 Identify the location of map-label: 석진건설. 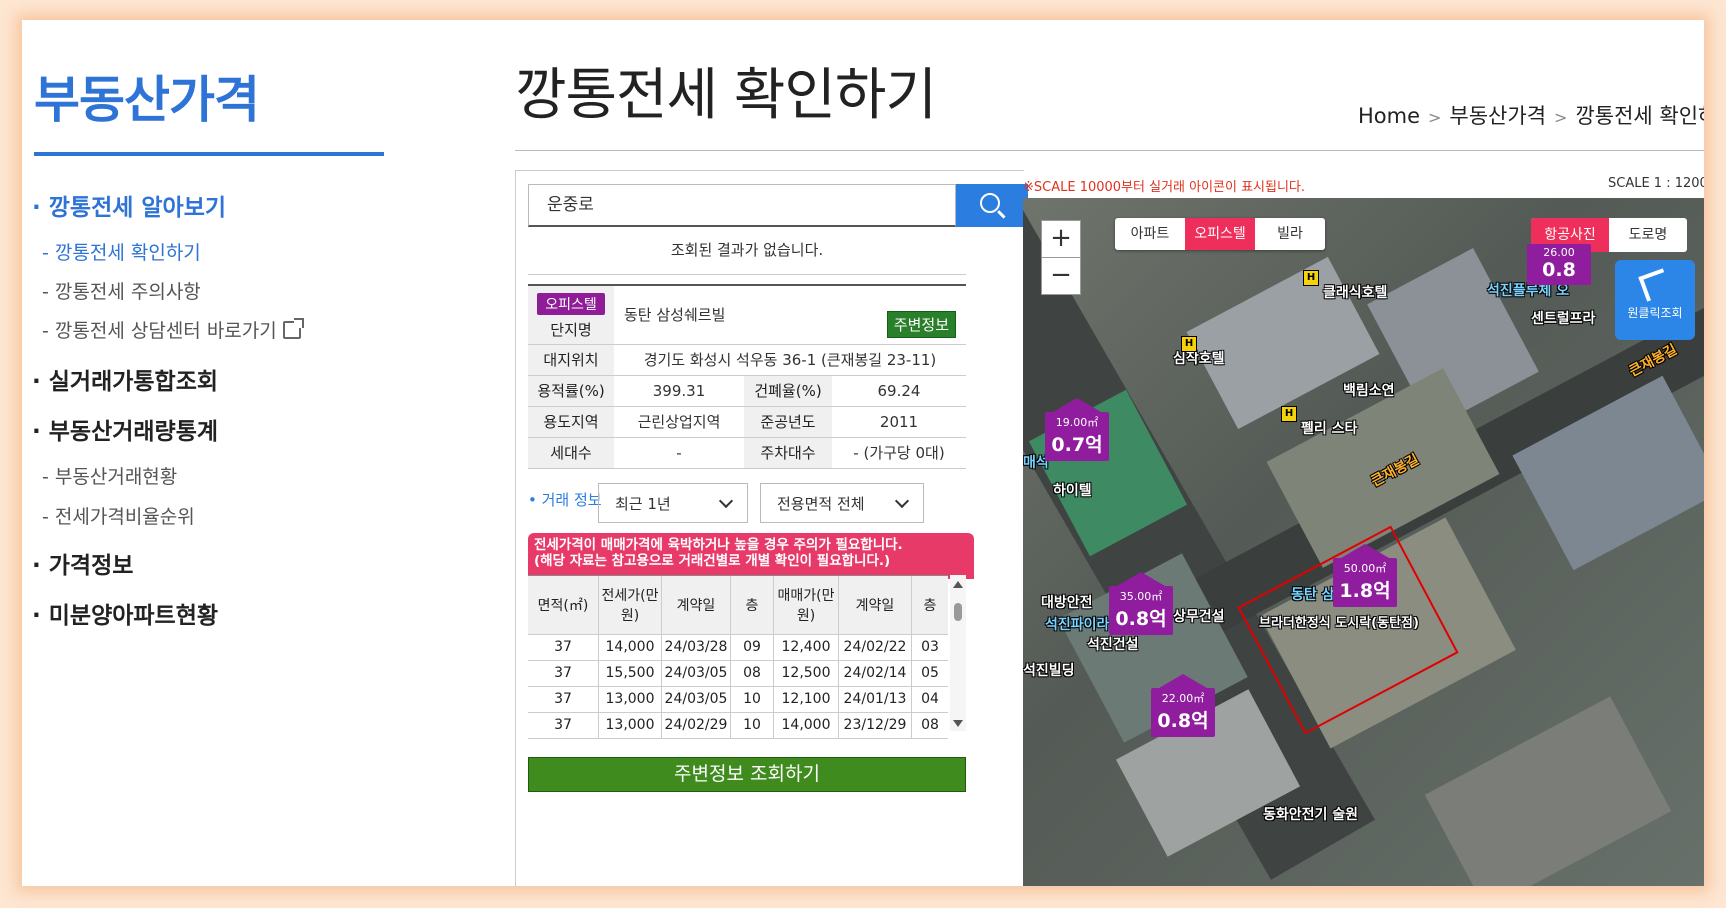
(1113, 645).